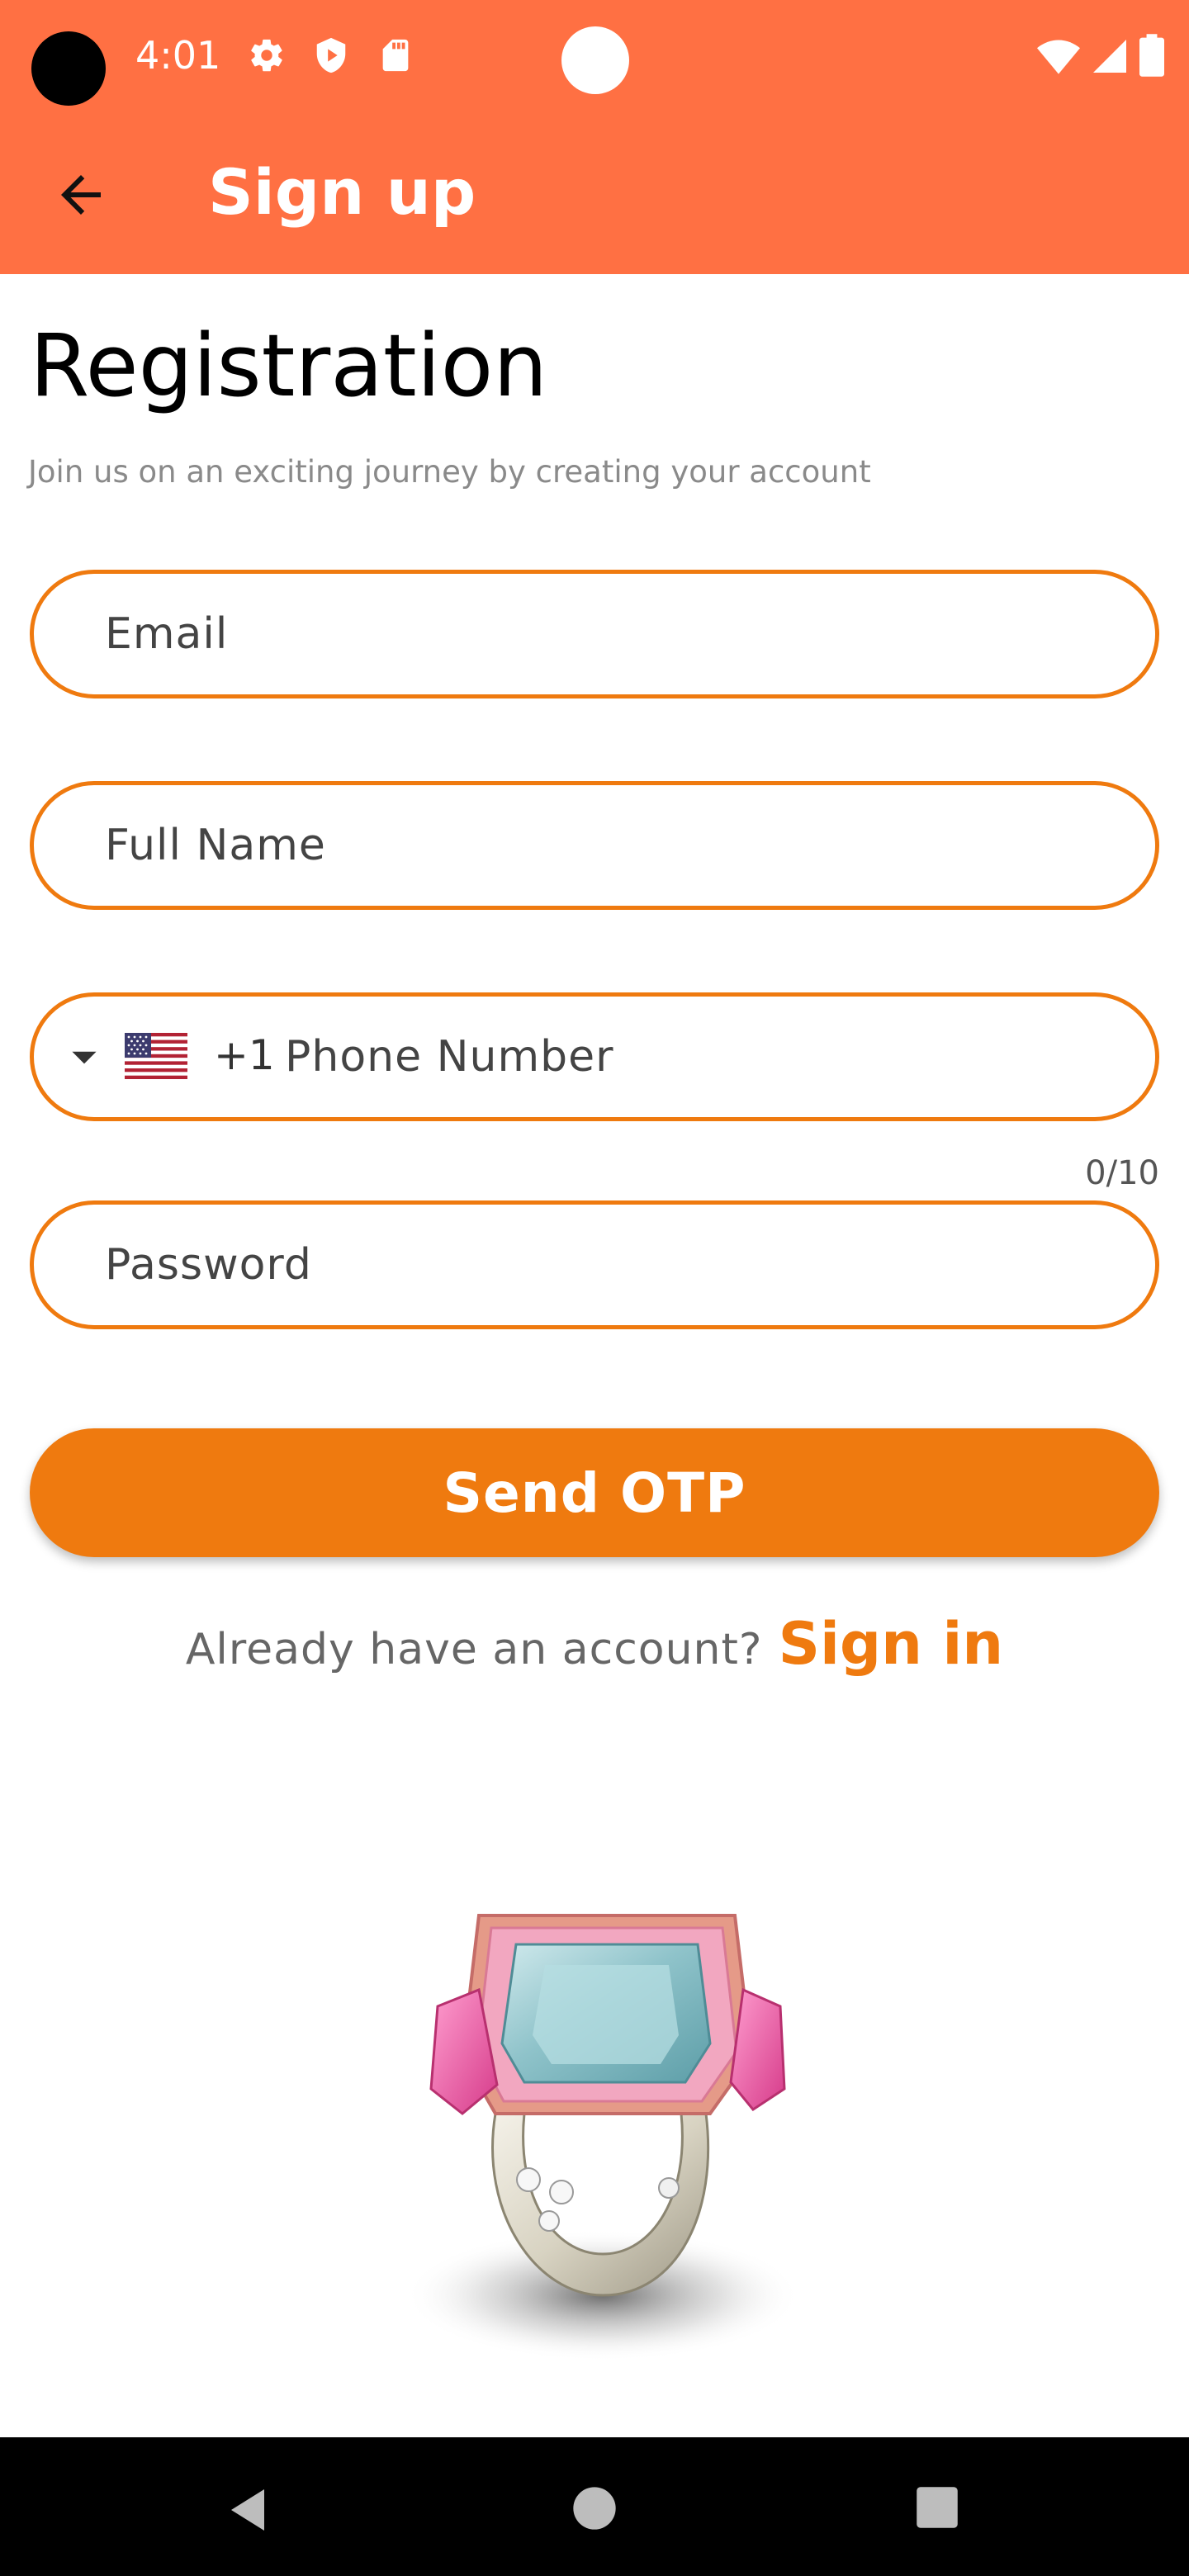 Image resolution: width=1189 pixels, height=2576 pixels. I want to click on camera-cutout, so click(68, 68).